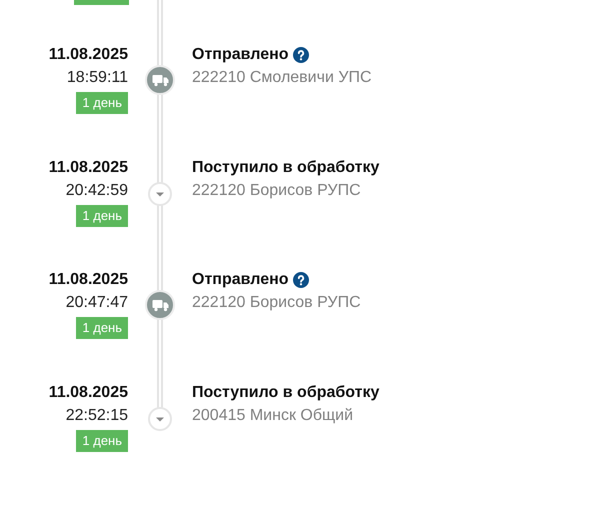  What do you see at coordinates (282, 78) in the screenshot?
I see `event-location: 222210 Смолевичи УПС` at bounding box center [282, 78].